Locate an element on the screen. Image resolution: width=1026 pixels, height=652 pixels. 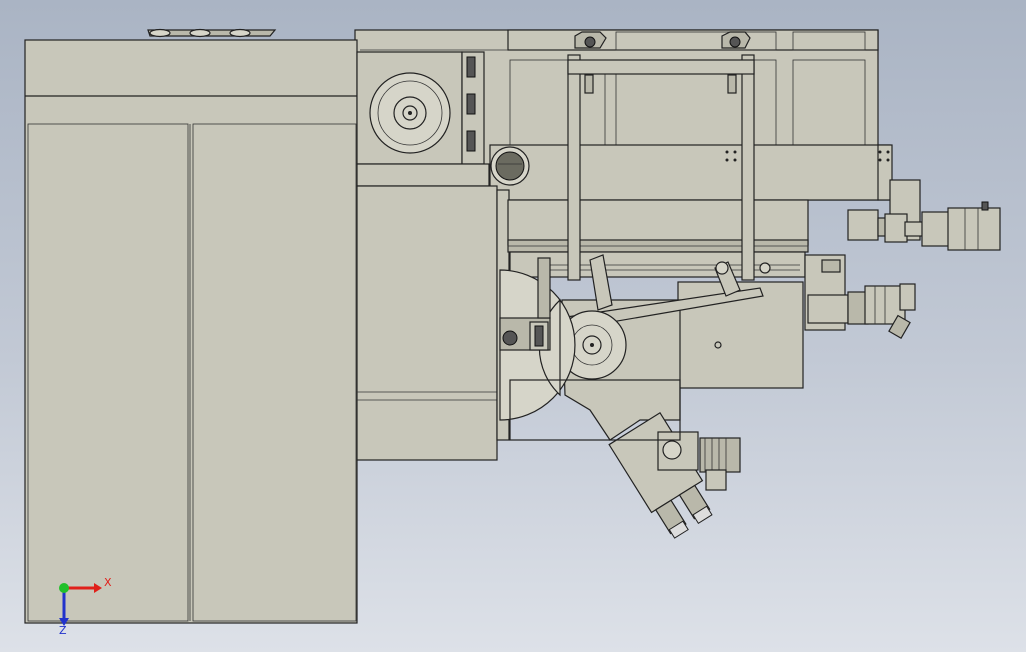
disc-panel is located at coordinates (423, 119).